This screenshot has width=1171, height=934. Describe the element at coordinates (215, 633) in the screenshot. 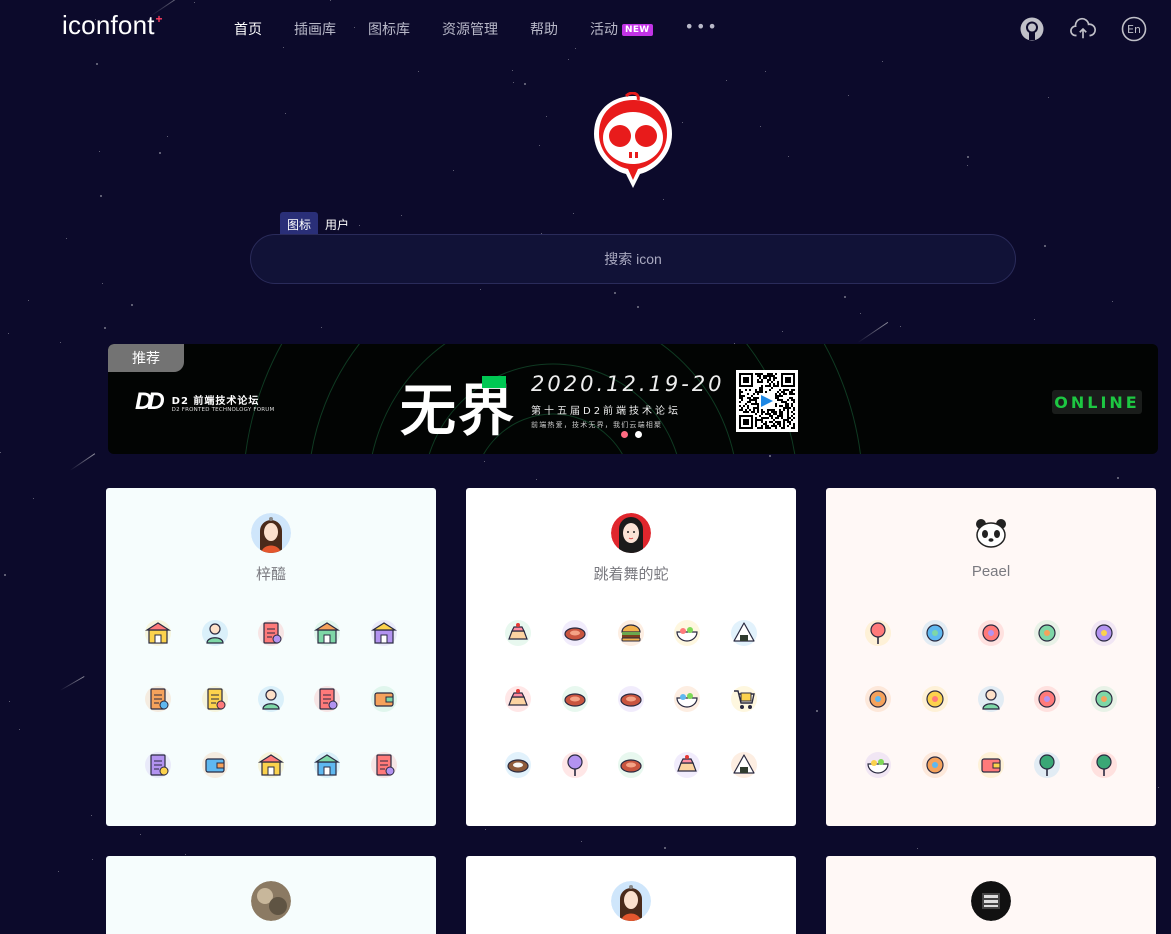

I see `delivery-person-icon` at that location.